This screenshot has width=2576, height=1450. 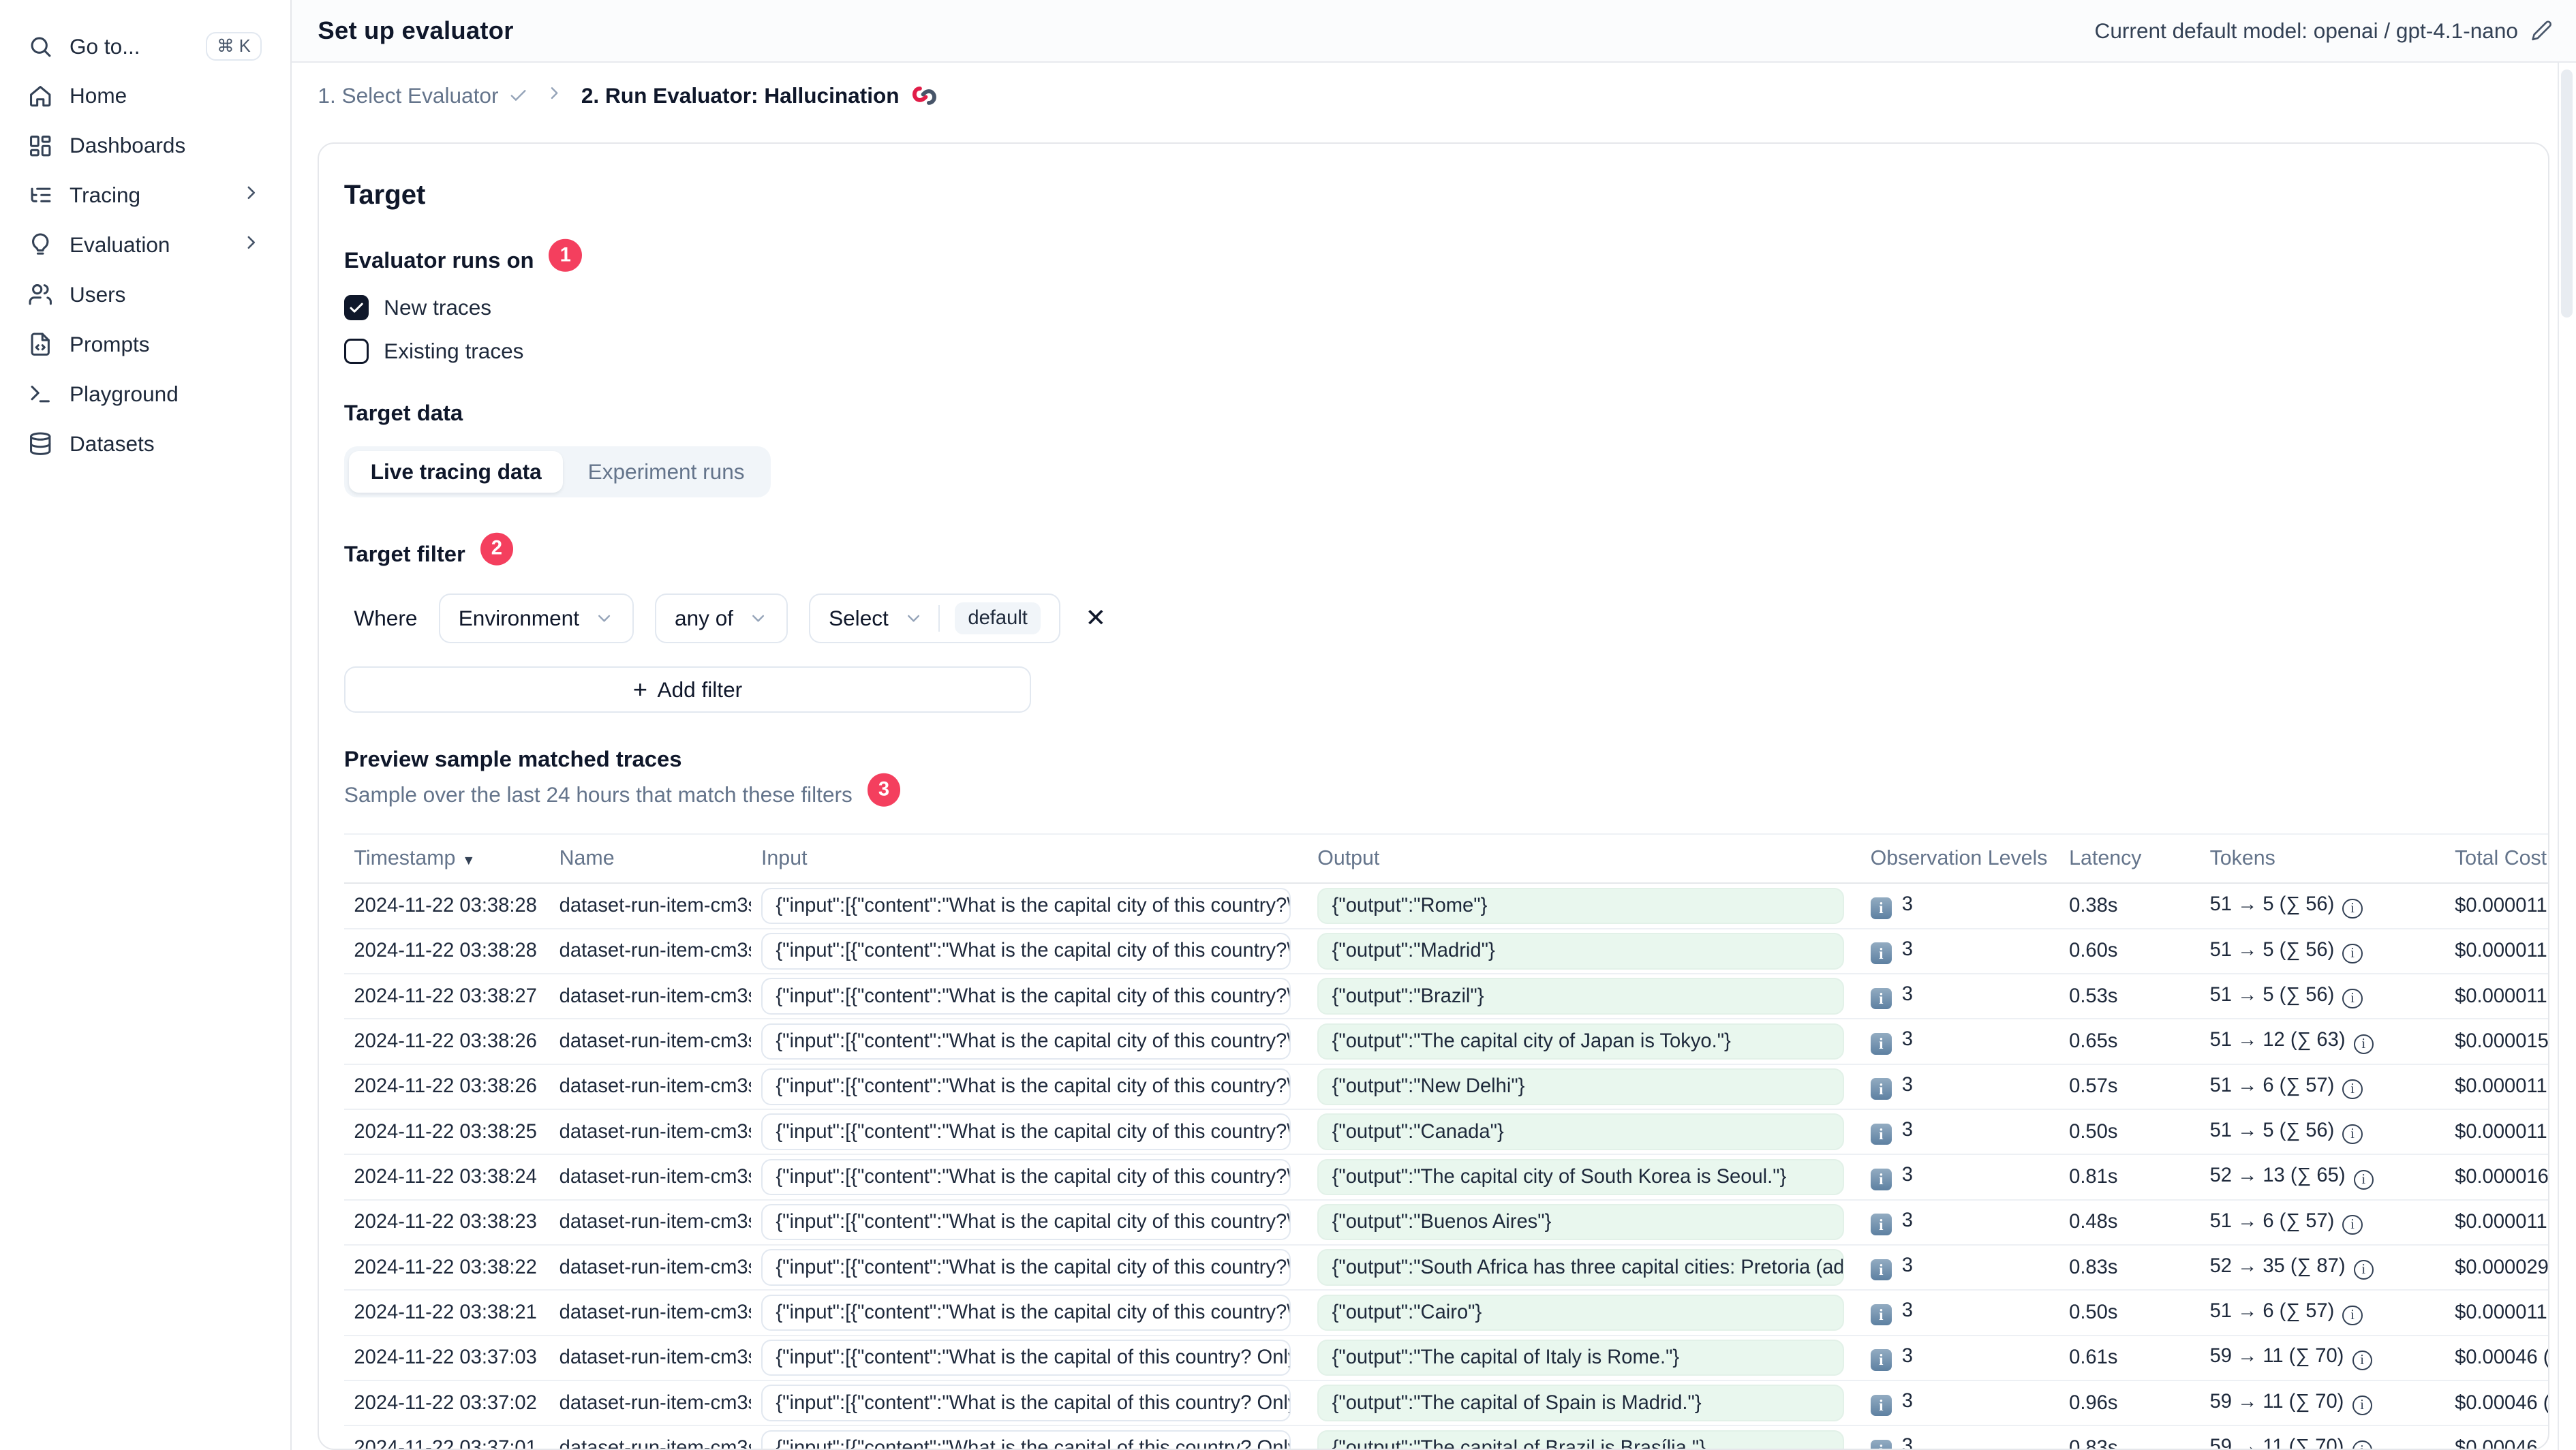 What do you see at coordinates (144, 145) in the screenshot?
I see `sidebar-item-dashboards: Dashboards` at bounding box center [144, 145].